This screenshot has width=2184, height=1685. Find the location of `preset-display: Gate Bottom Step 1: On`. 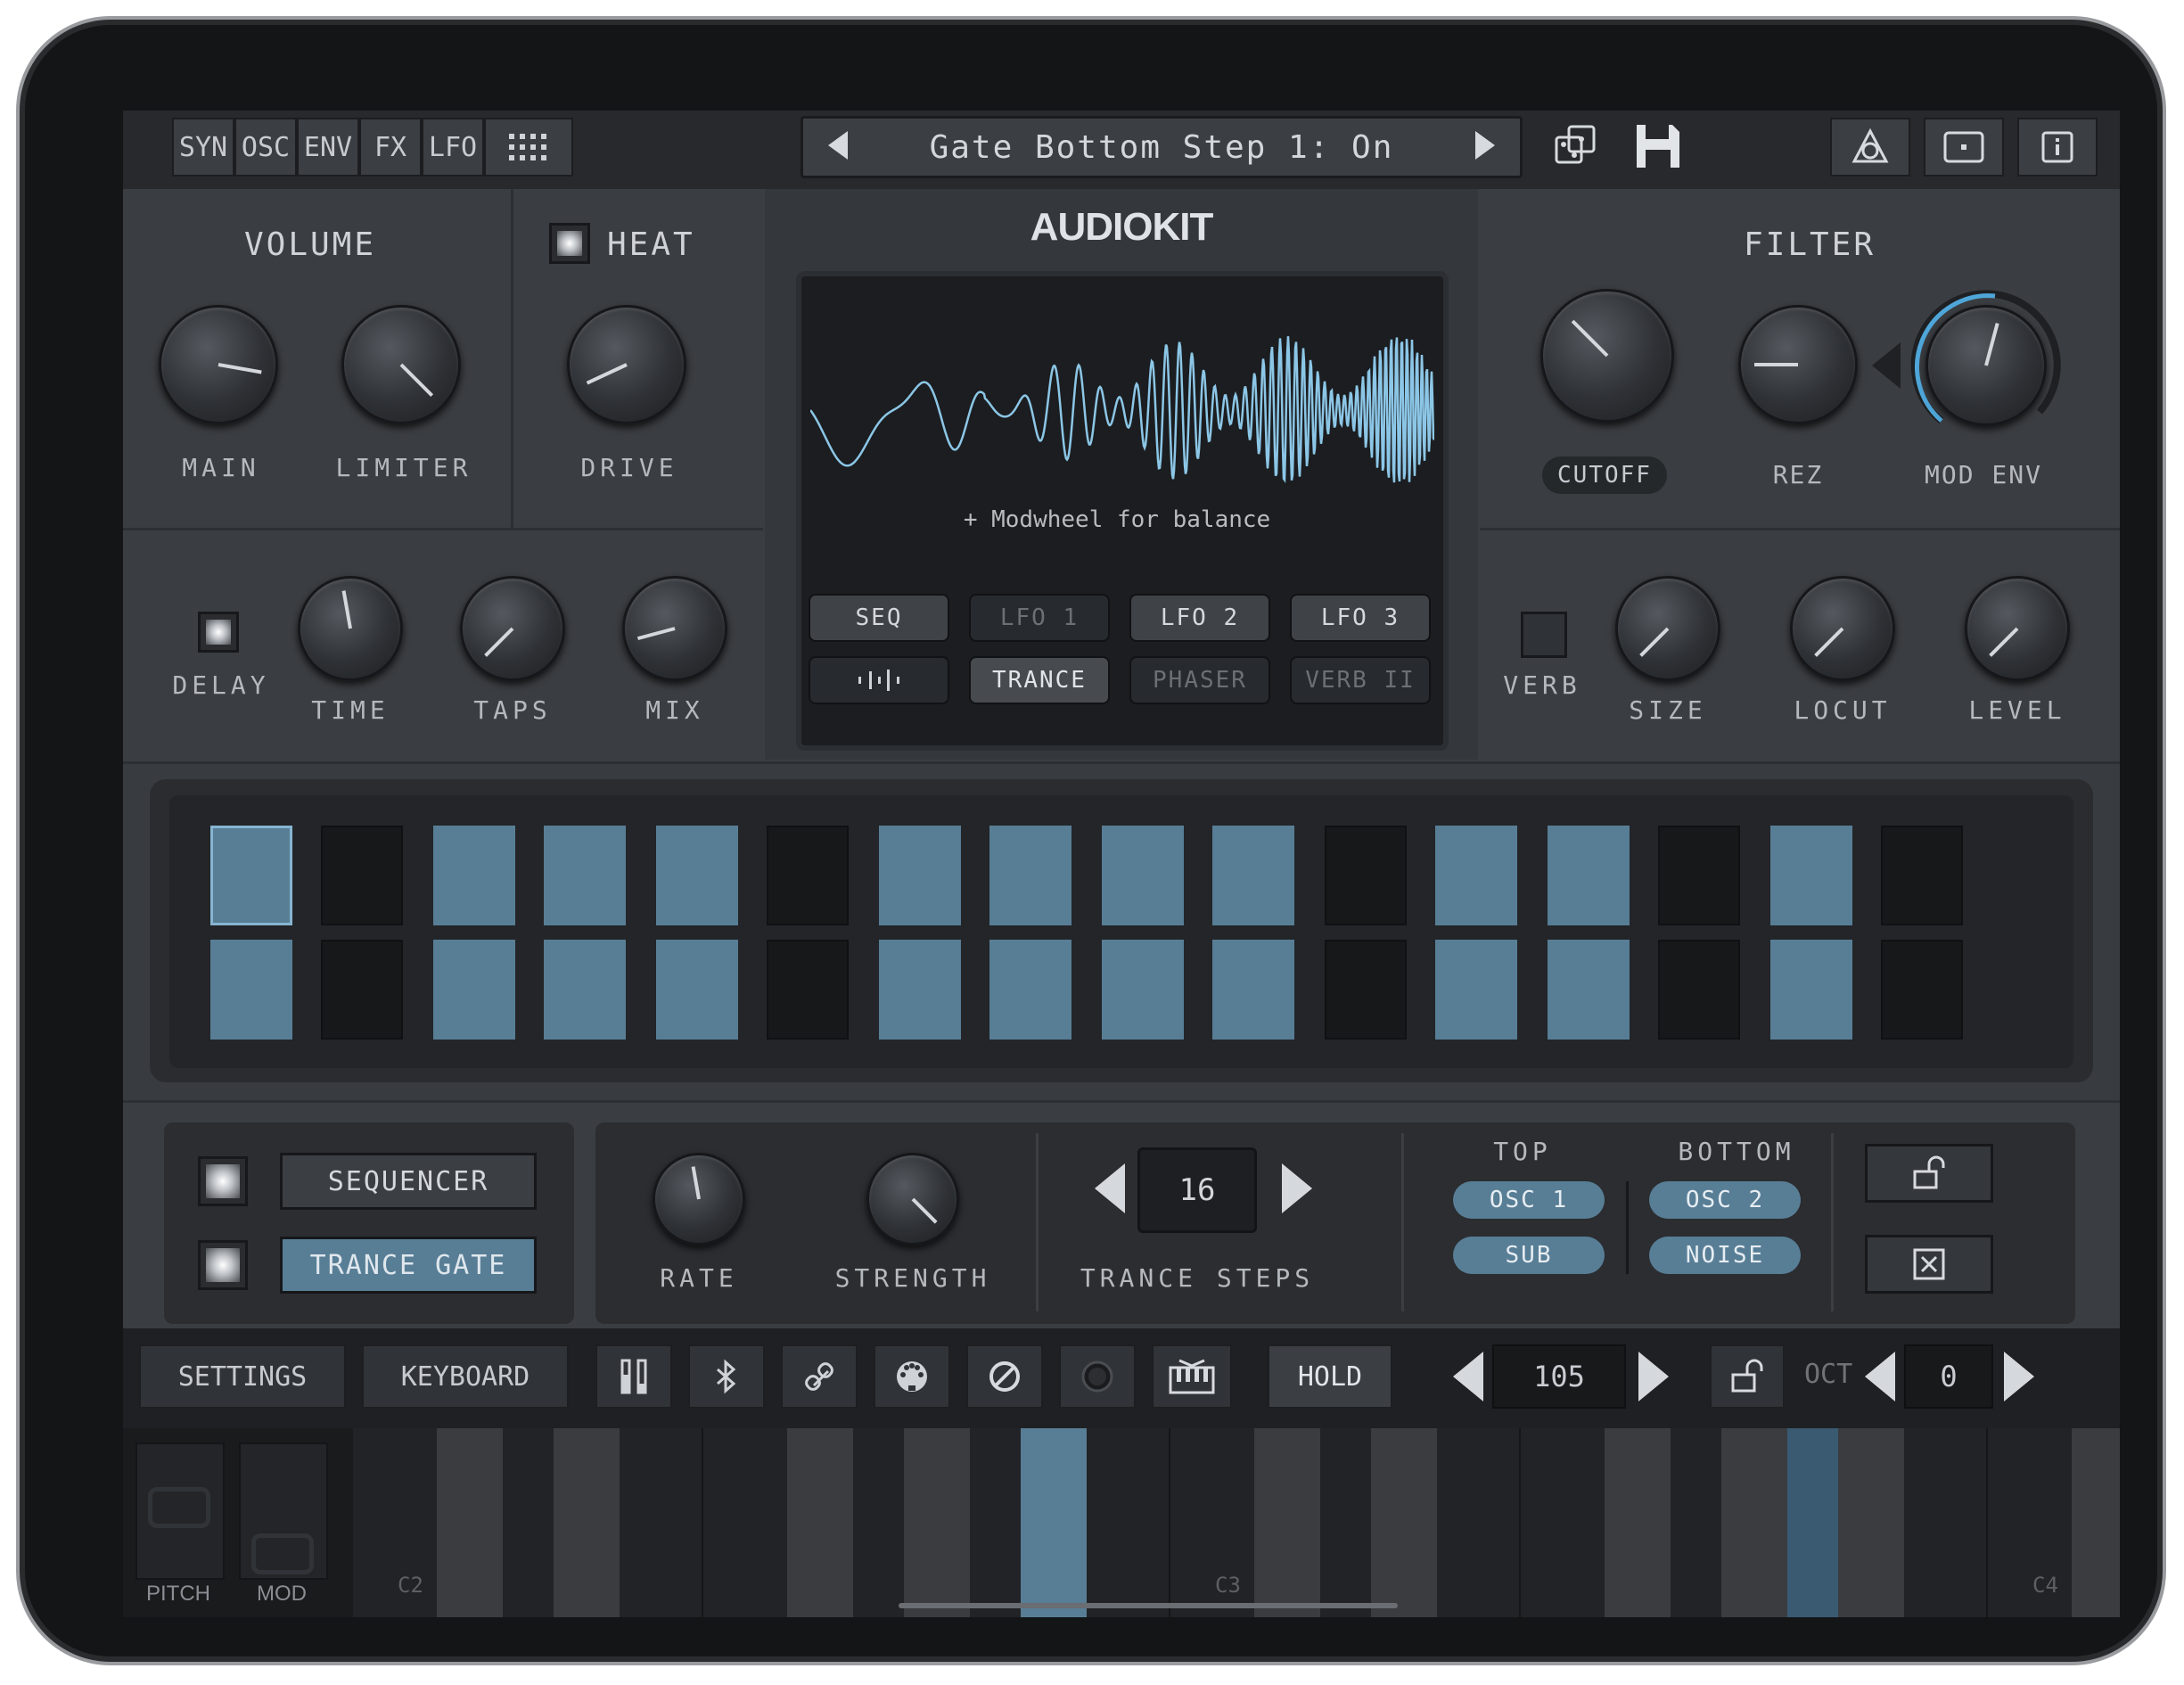

preset-display: Gate Bottom Step 1: On is located at coordinates (1162, 147).